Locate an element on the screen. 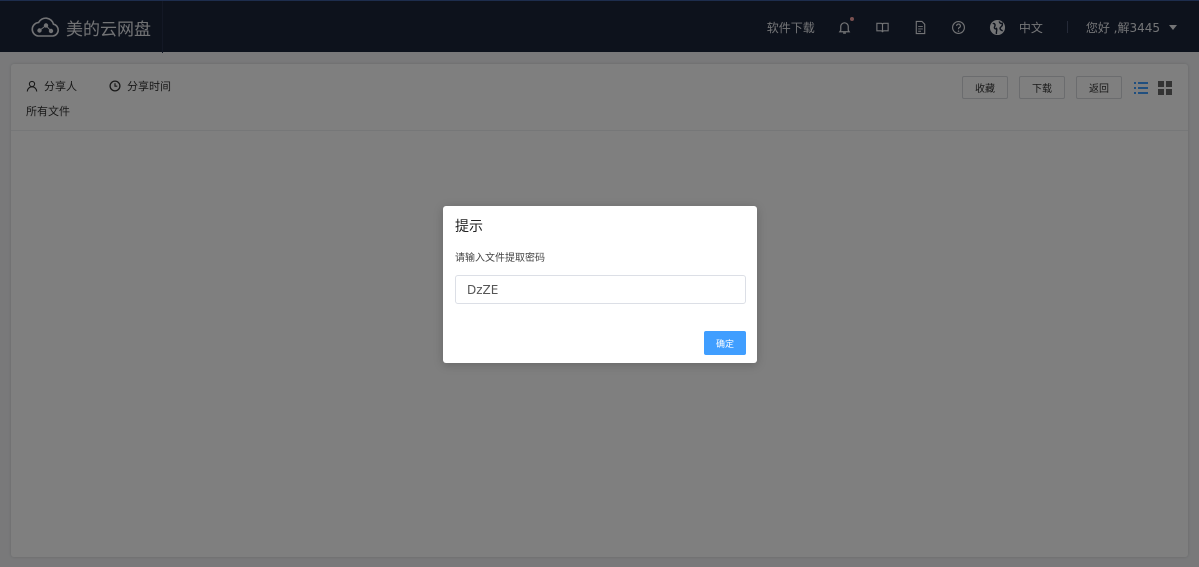 This screenshot has height=567, width=1199. confirm-button: 确定 is located at coordinates (725, 343).